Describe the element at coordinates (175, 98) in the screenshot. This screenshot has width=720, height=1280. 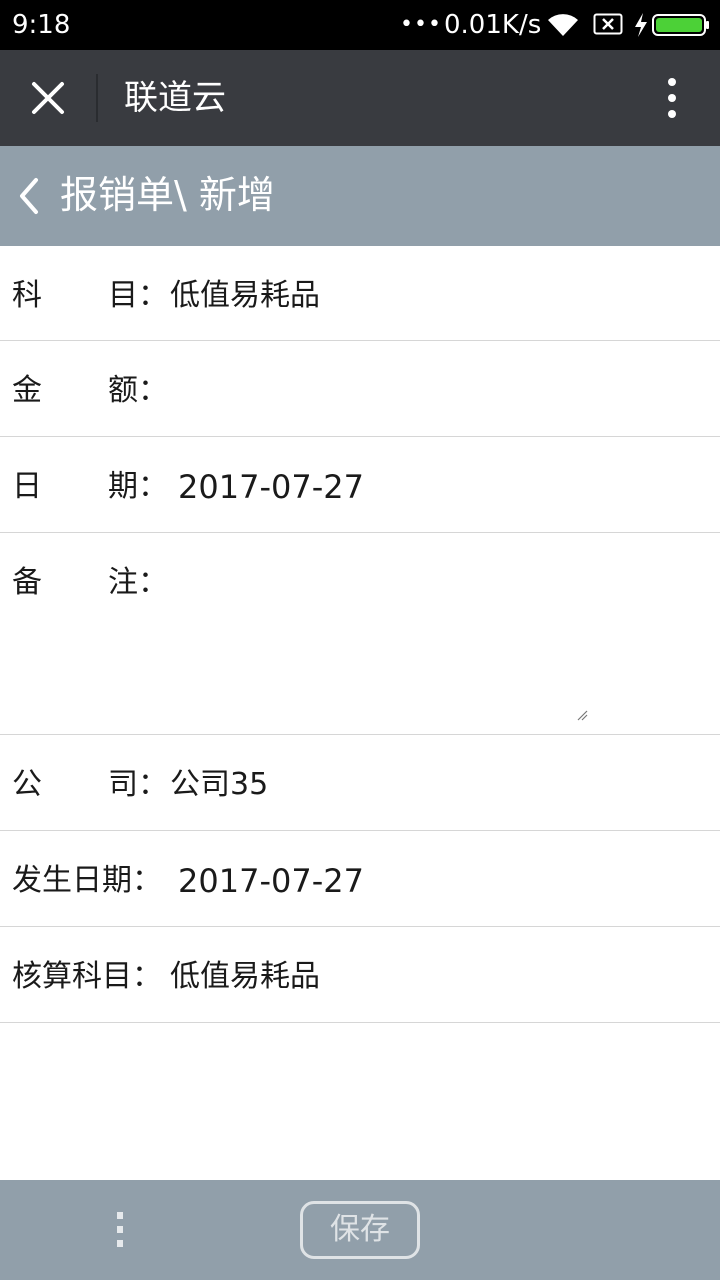
I see `app-title: 联道云` at that location.